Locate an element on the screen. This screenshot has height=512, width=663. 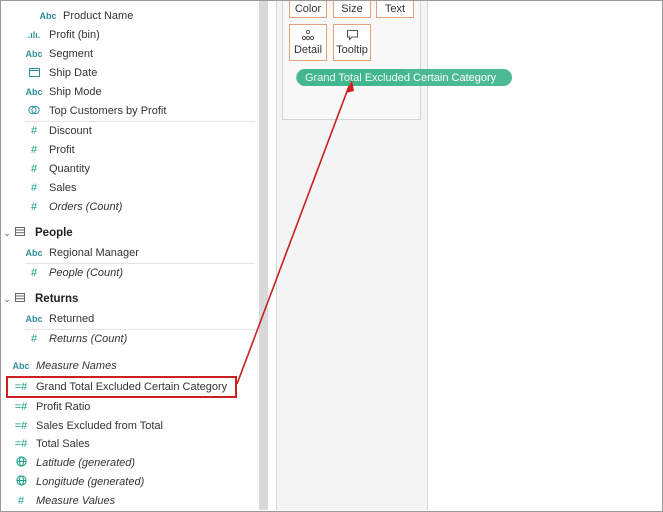
tooltip-label: Tooltip is located at coordinates (352, 50).